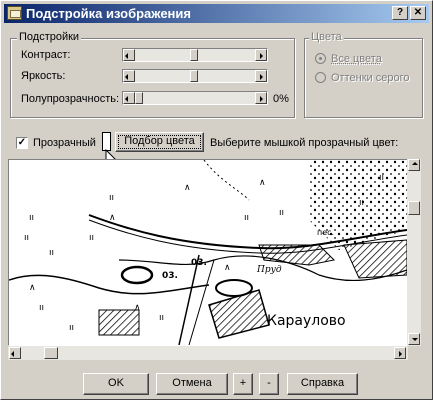 This screenshot has height=400, width=433. I want to click on adjustments-legend: Подстройки, so click(49, 37).